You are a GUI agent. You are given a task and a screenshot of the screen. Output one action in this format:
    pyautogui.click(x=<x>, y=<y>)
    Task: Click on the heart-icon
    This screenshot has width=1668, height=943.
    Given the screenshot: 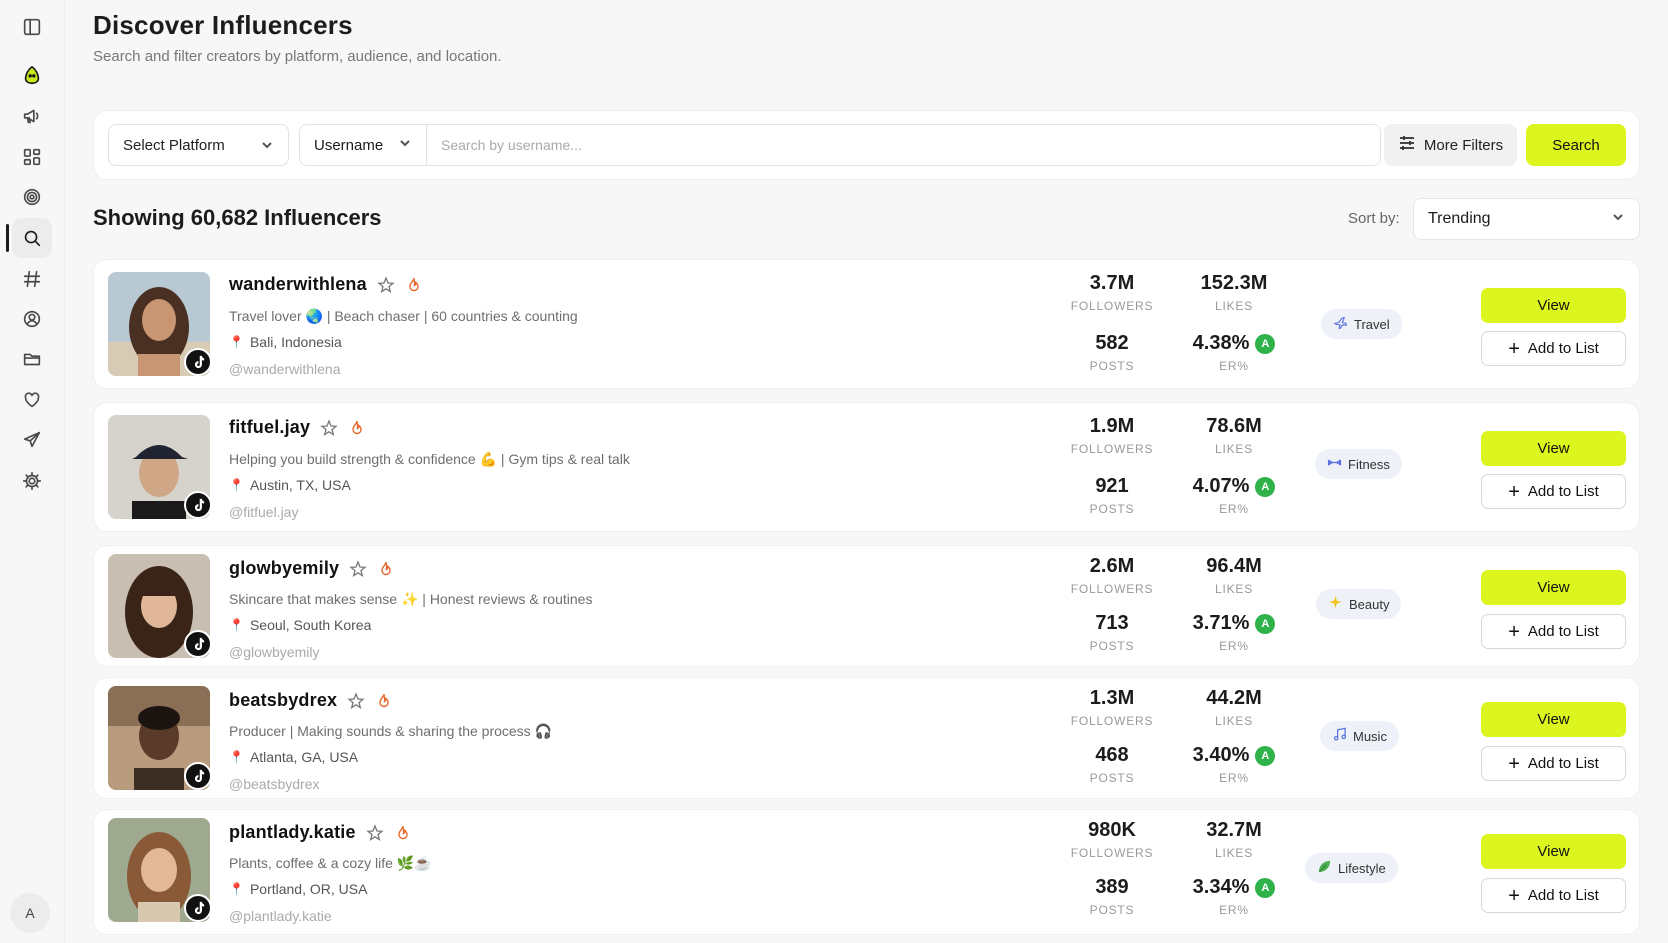 What is the action you would take?
    pyautogui.click(x=32, y=400)
    